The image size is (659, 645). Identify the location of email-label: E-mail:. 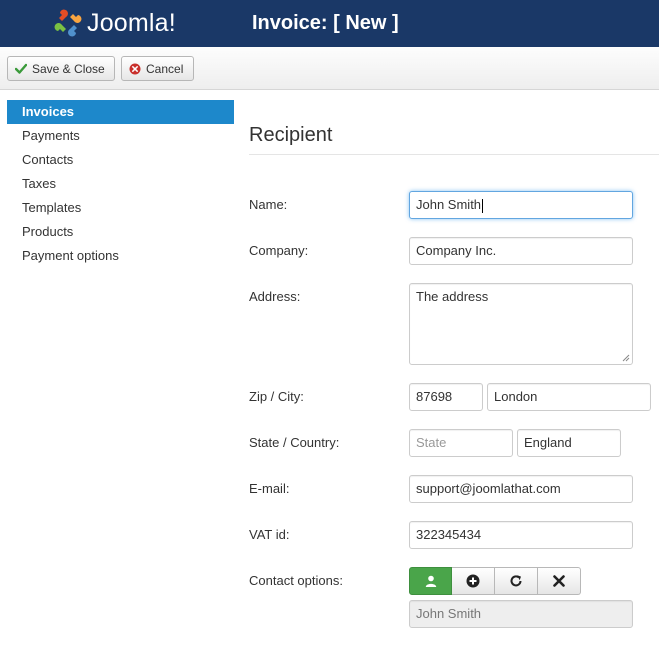
(269, 488).